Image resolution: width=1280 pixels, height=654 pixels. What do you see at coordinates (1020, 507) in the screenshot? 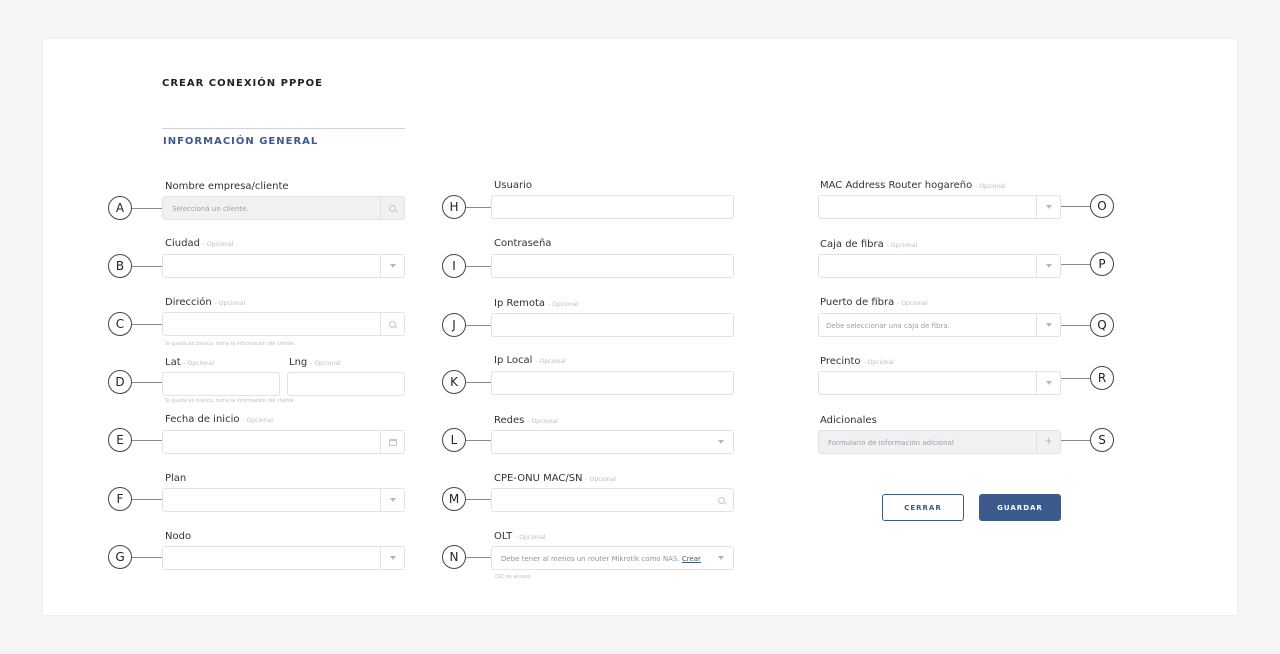
I see `save-button: GUARDAR` at bounding box center [1020, 507].